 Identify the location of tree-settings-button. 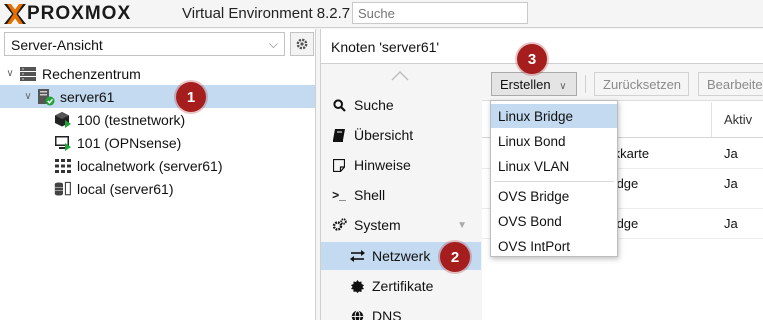
(302, 44).